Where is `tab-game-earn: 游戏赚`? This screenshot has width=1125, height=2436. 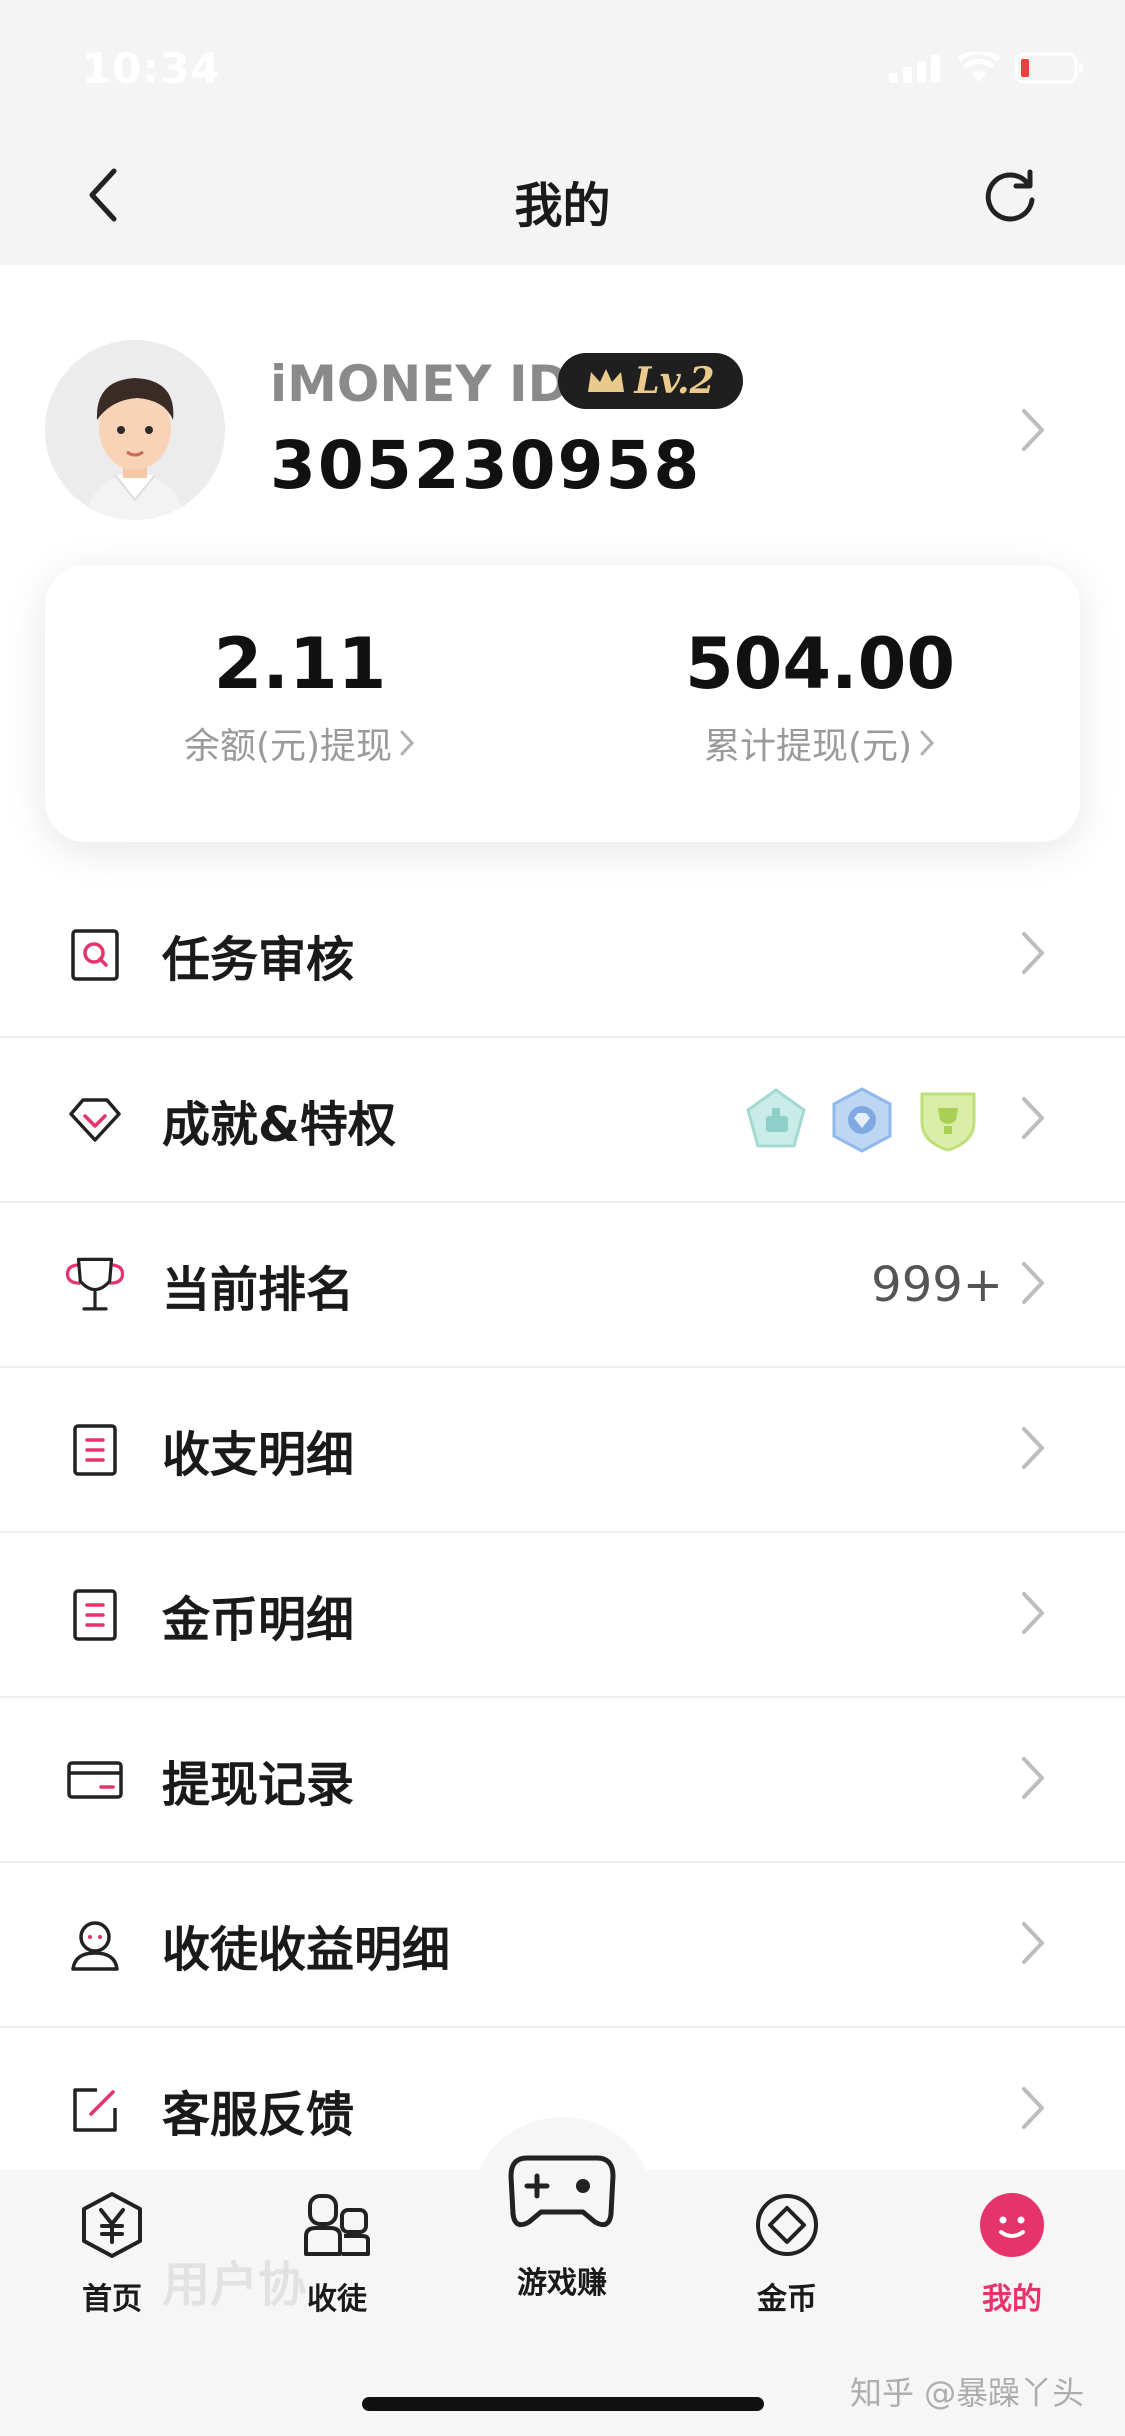
tab-game-earn: 游戏赚 is located at coordinates (562, 2226).